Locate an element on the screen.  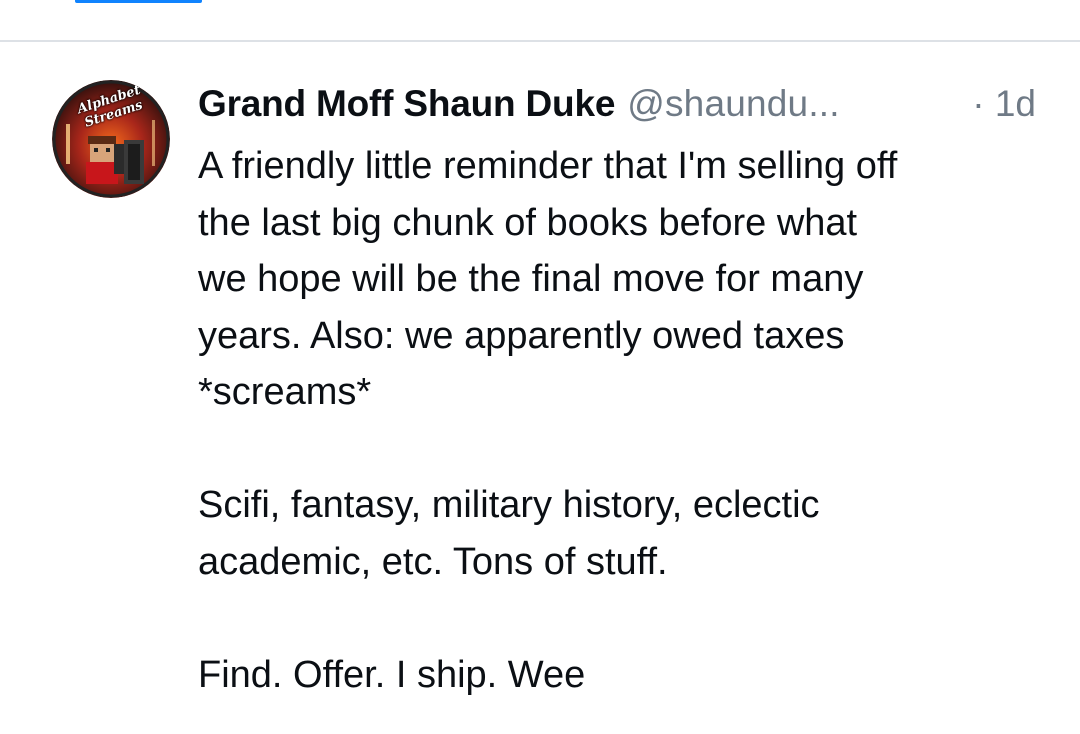
active-tab-indicator is located at coordinates (138, 1).